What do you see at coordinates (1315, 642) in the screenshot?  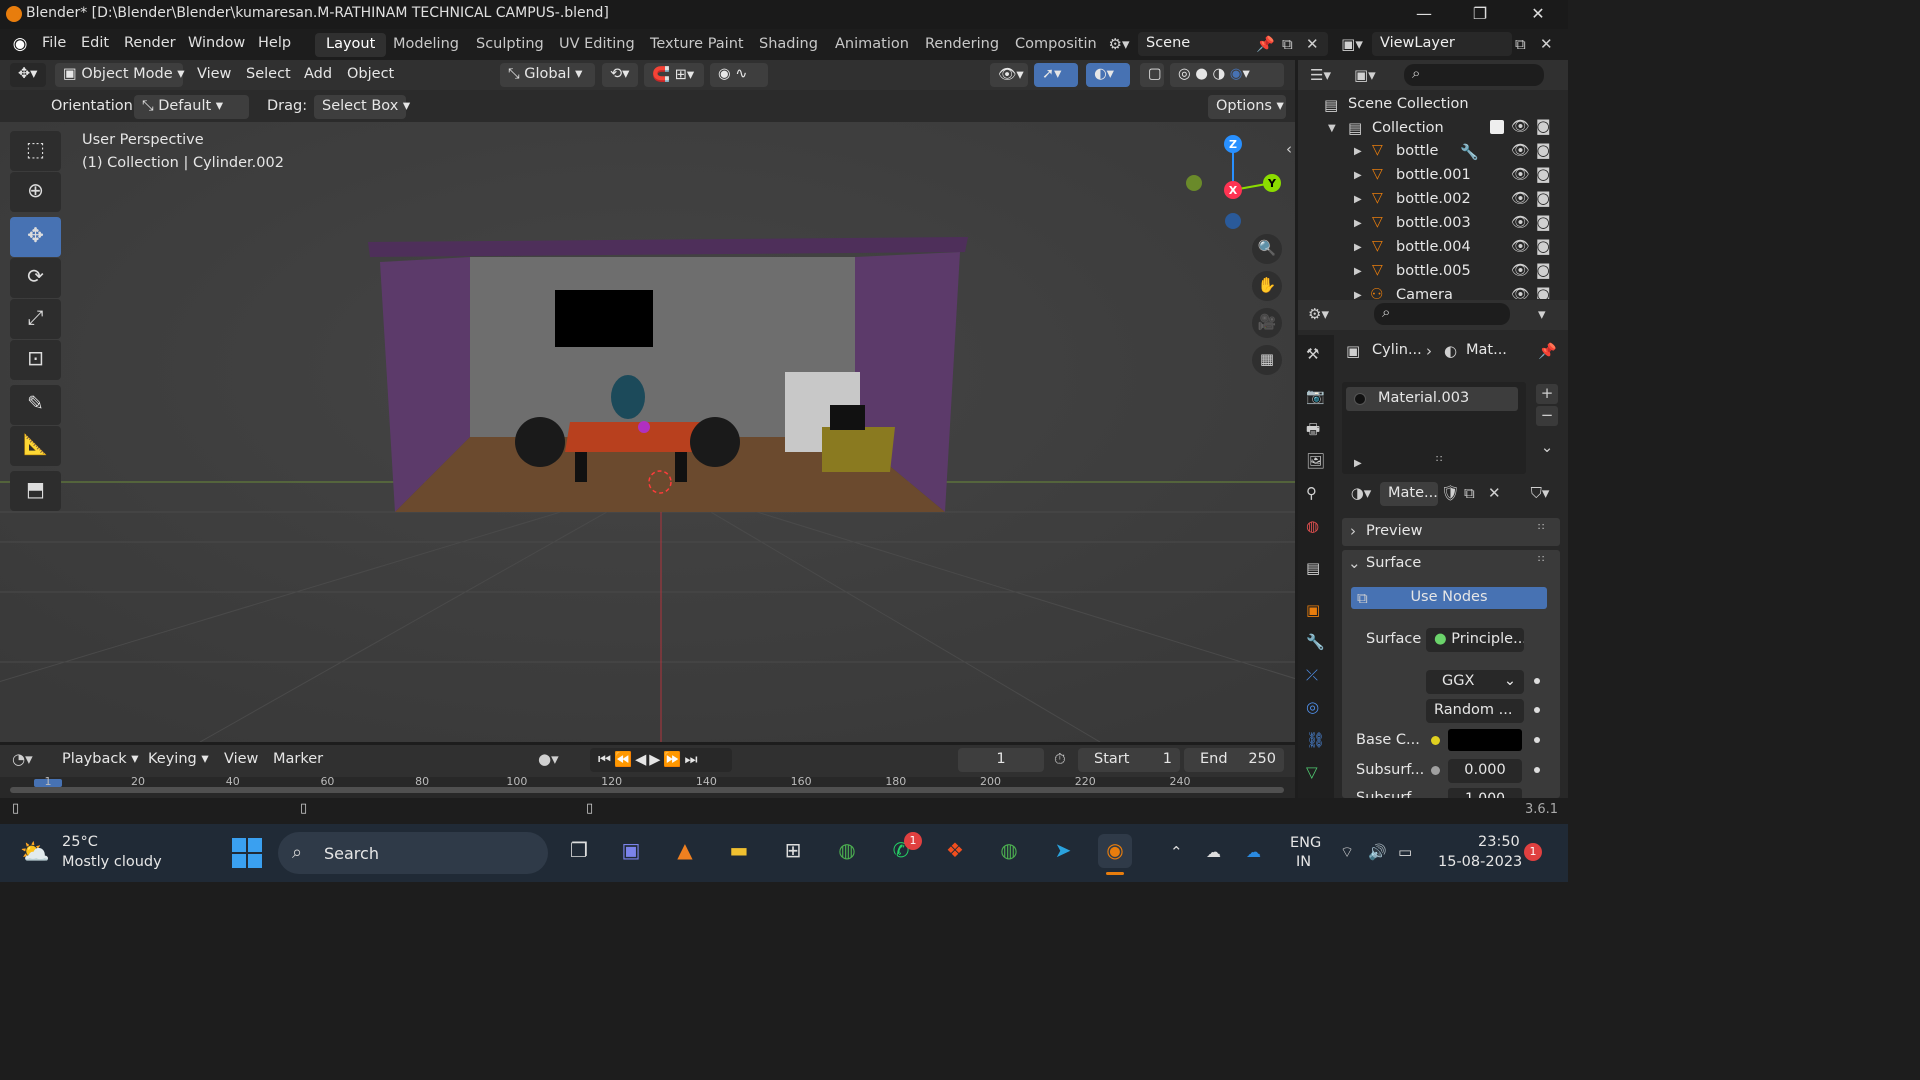 I see `modifier-tab-icon: 🔧` at bounding box center [1315, 642].